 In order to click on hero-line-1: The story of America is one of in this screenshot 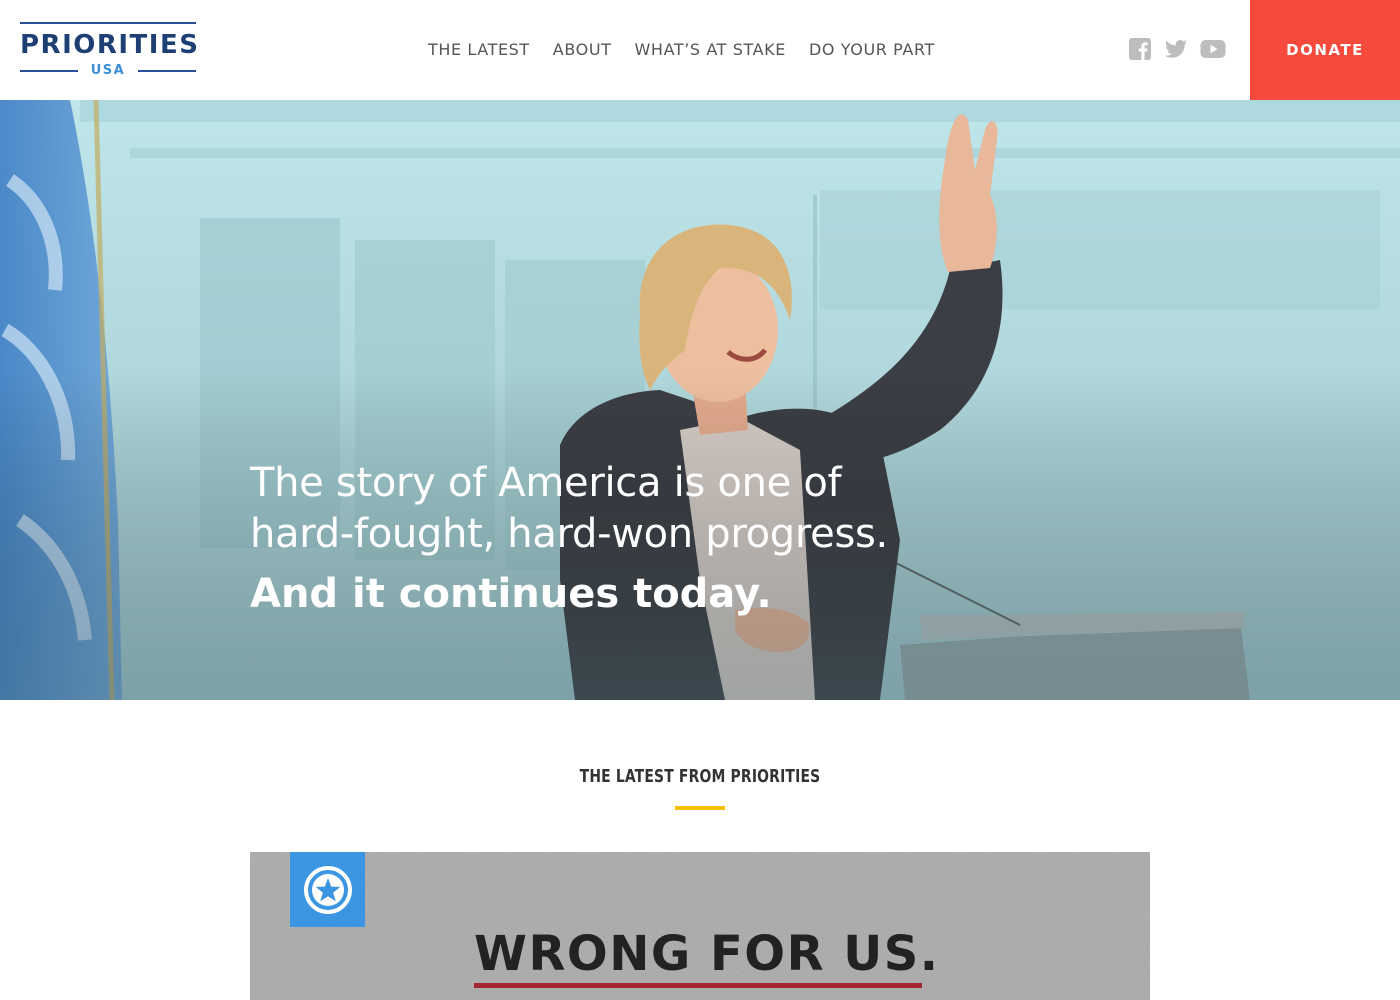, I will do `click(546, 483)`.